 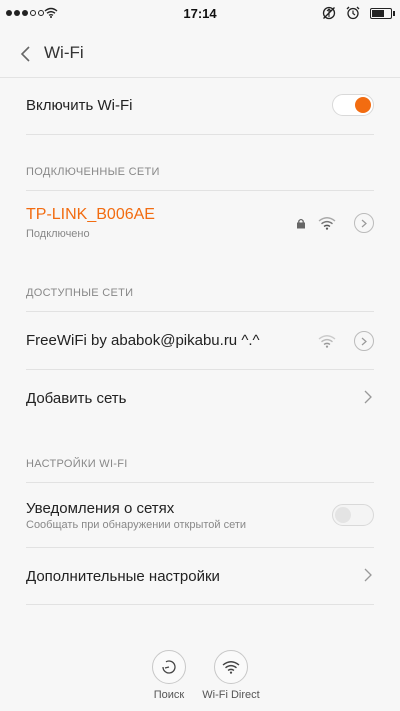 I want to click on lock-icon, so click(x=301, y=223).